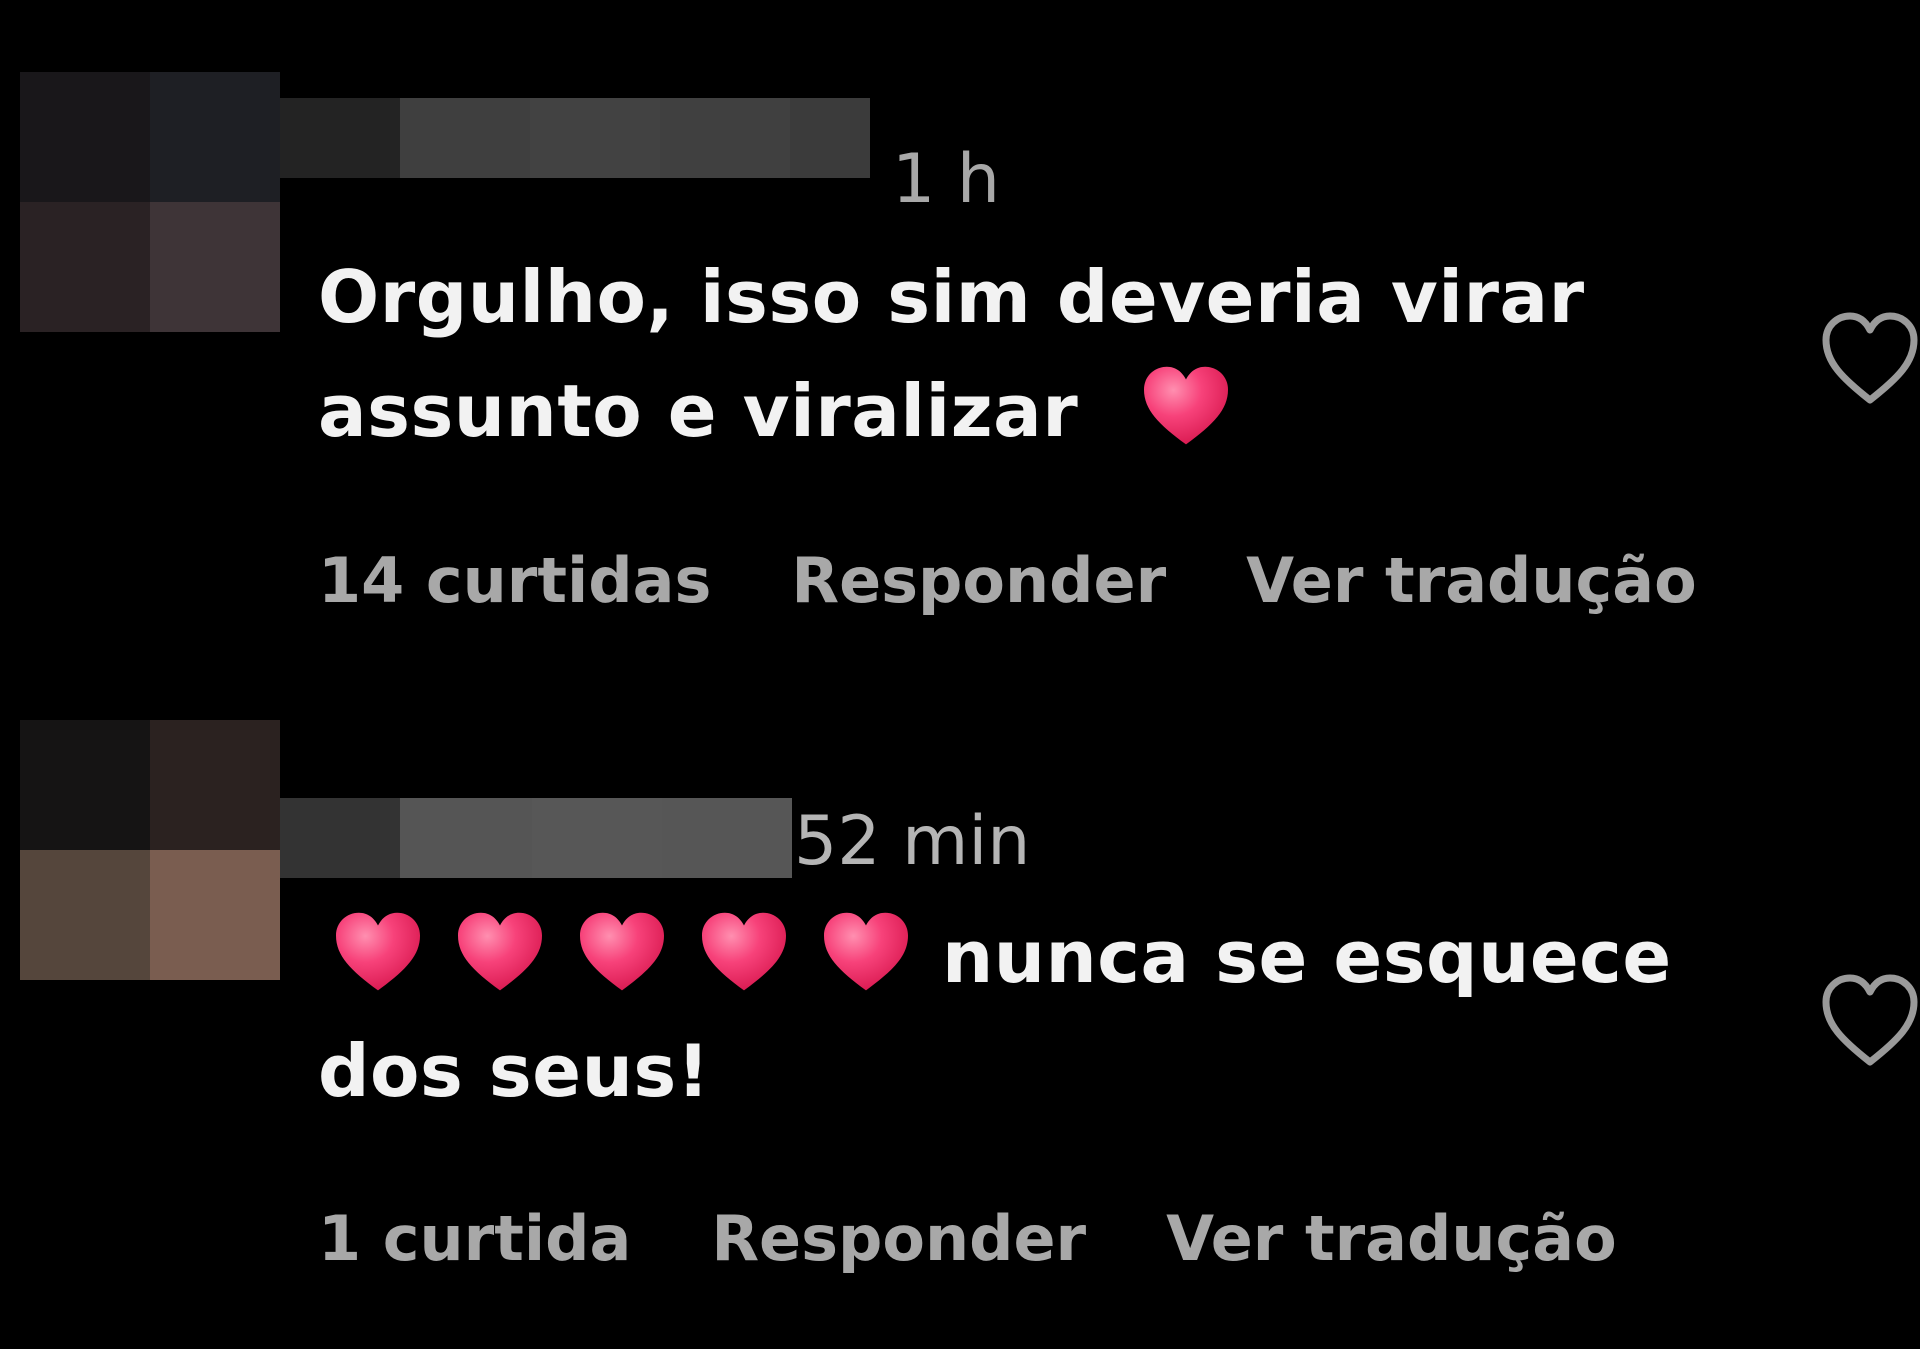 The width and height of the screenshot is (1920, 1349). I want to click on comment-timestamp: 1 h, so click(946, 179).